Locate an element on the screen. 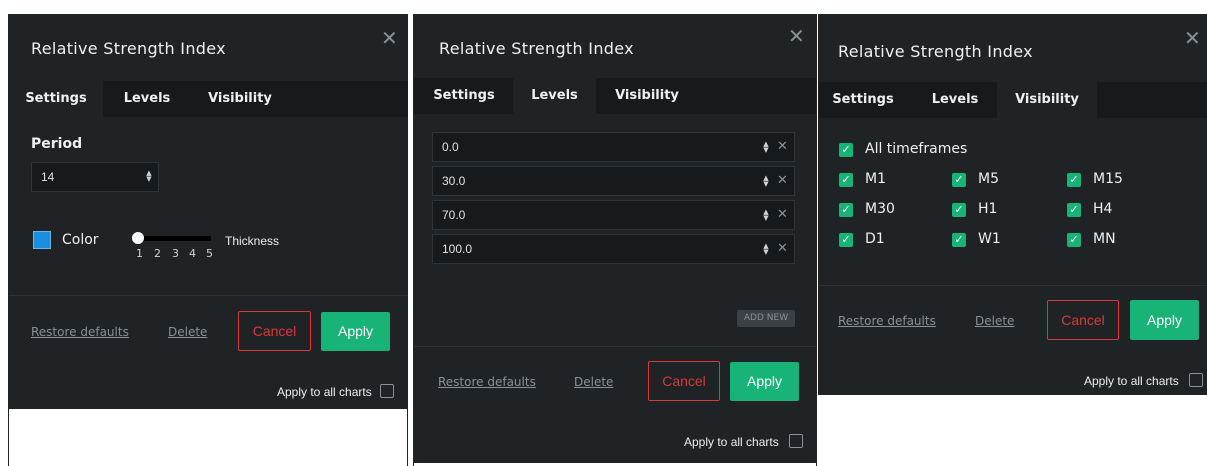 Image resolution: width=1207 pixels, height=466 pixels. timeframe-checkbox-m15: ✓ is located at coordinates (1074, 180).